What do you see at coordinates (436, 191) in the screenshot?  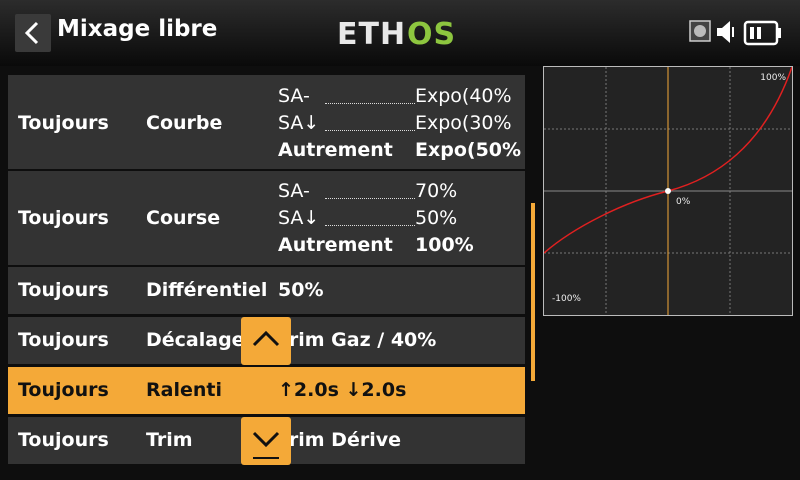 I see `value-label: 70%` at bounding box center [436, 191].